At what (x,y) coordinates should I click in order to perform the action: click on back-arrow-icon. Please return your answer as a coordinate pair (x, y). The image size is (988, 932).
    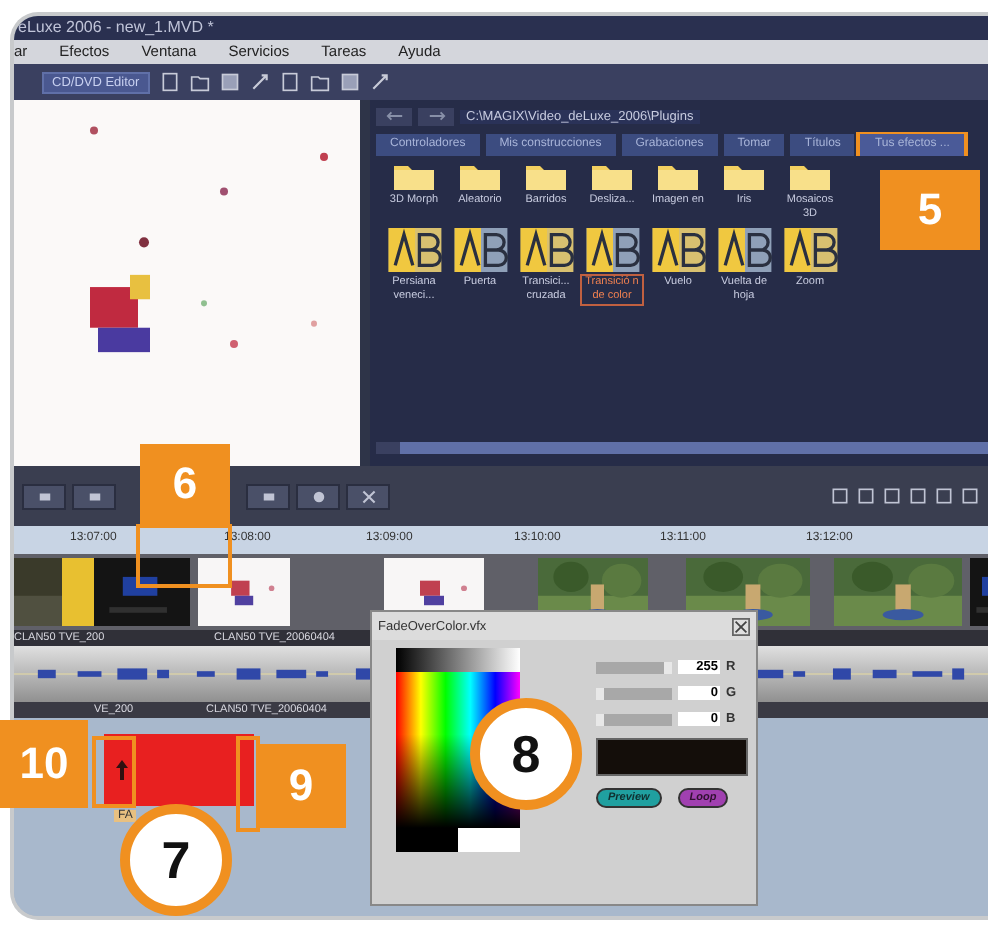
    Looking at the image, I should click on (394, 116).